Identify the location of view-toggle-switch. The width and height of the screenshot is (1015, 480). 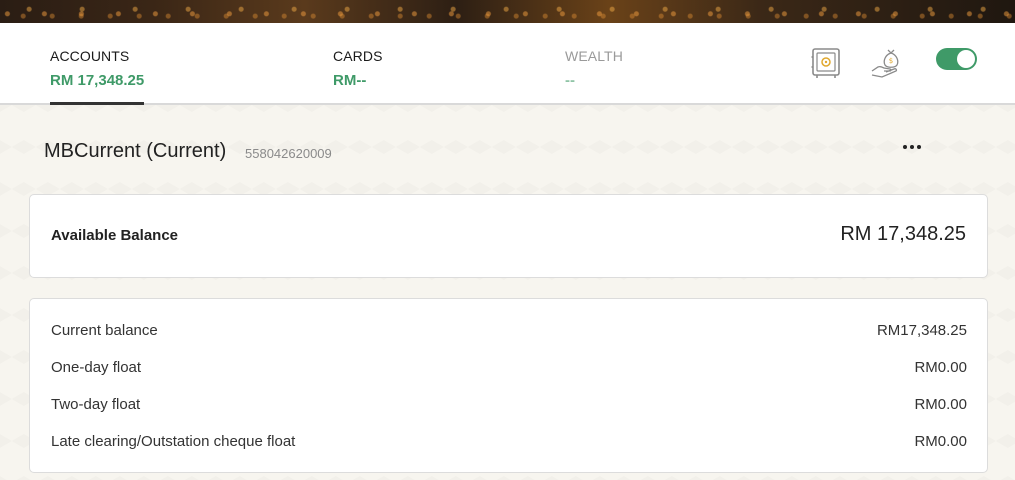
(956, 59).